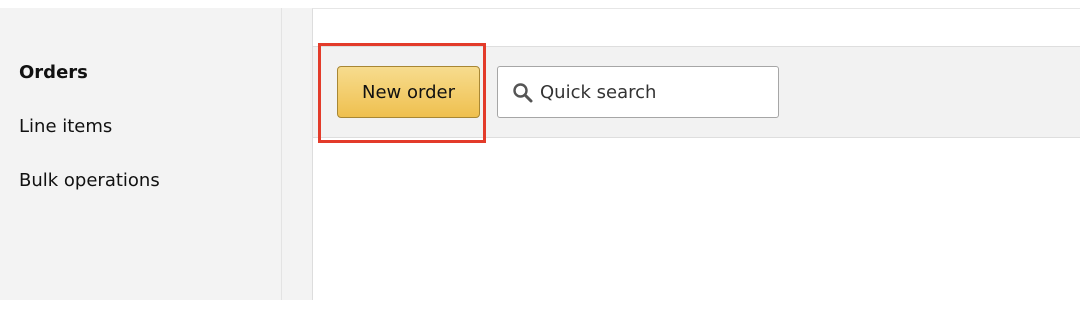 This screenshot has width=1080, height=310. What do you see at coordinates (297, 154) in the screenshot?
I see `content-gutter` at bounding box center [297, 154].